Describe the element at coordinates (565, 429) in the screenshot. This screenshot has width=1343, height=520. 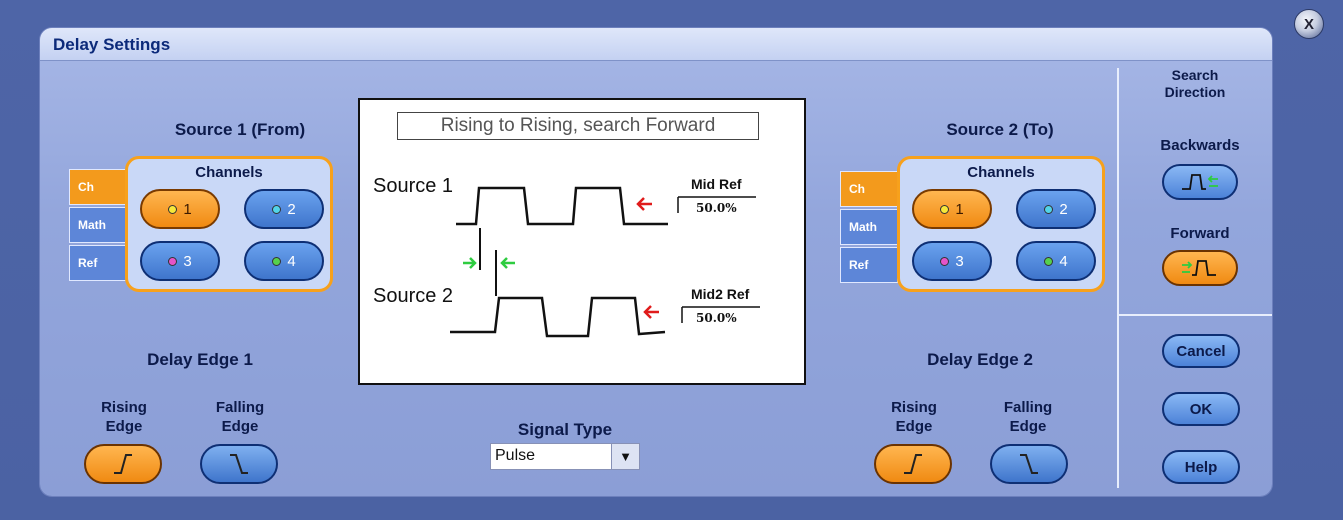
I see `signal-type-label: Signal Type` at that location.